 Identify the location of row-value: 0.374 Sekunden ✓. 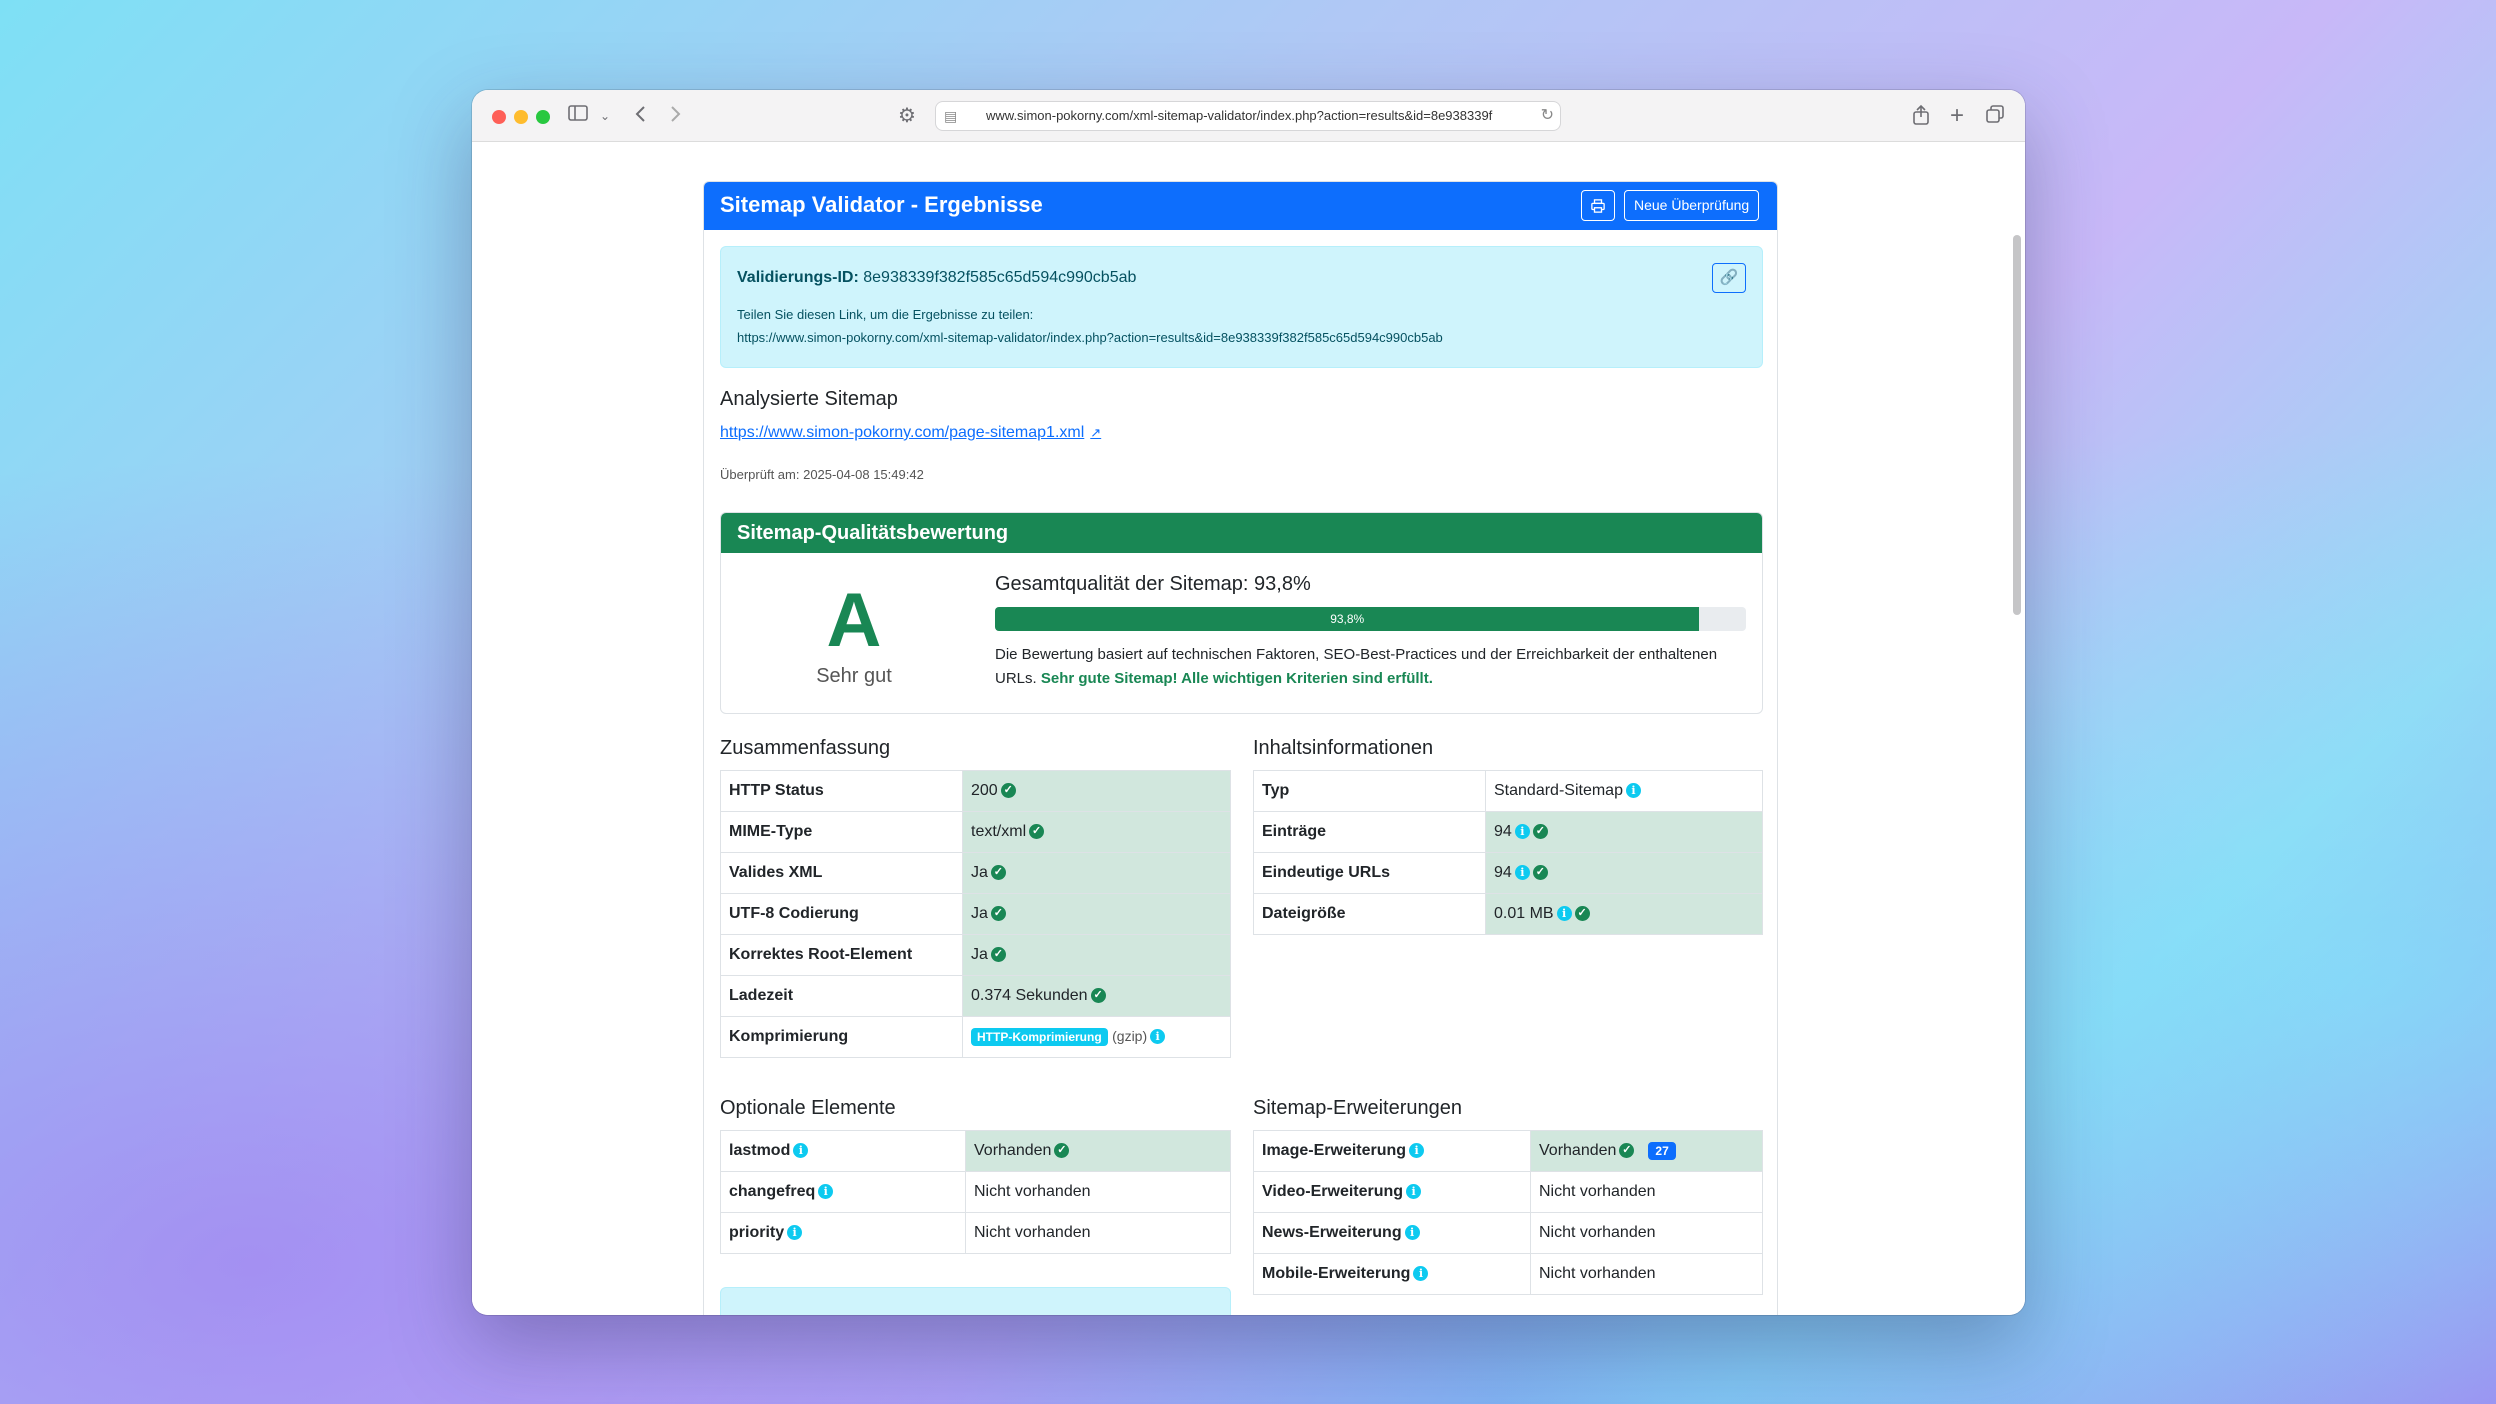
(1096, 996).